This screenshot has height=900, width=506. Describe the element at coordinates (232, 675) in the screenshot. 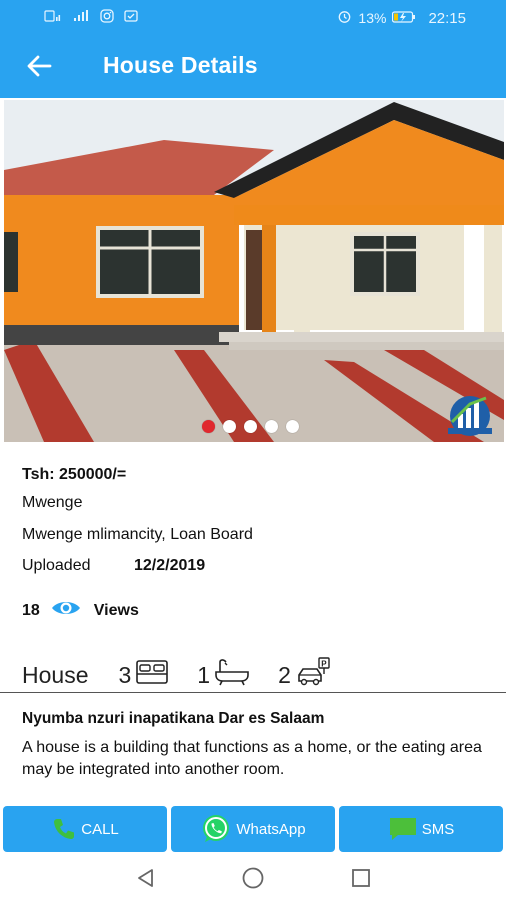

I see `bathtub-icon` at that location.